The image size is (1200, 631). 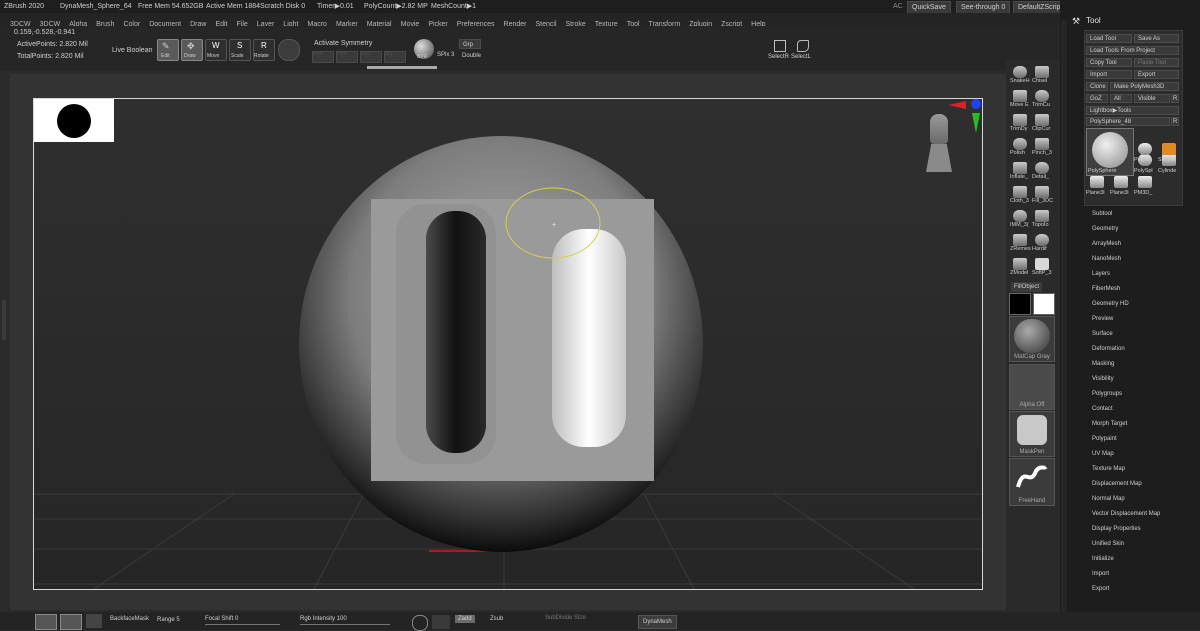 What do you see at coordinates (1109, 74) in the screenshot?
I see `import-button: Import` at bounding box center [1109, 74].